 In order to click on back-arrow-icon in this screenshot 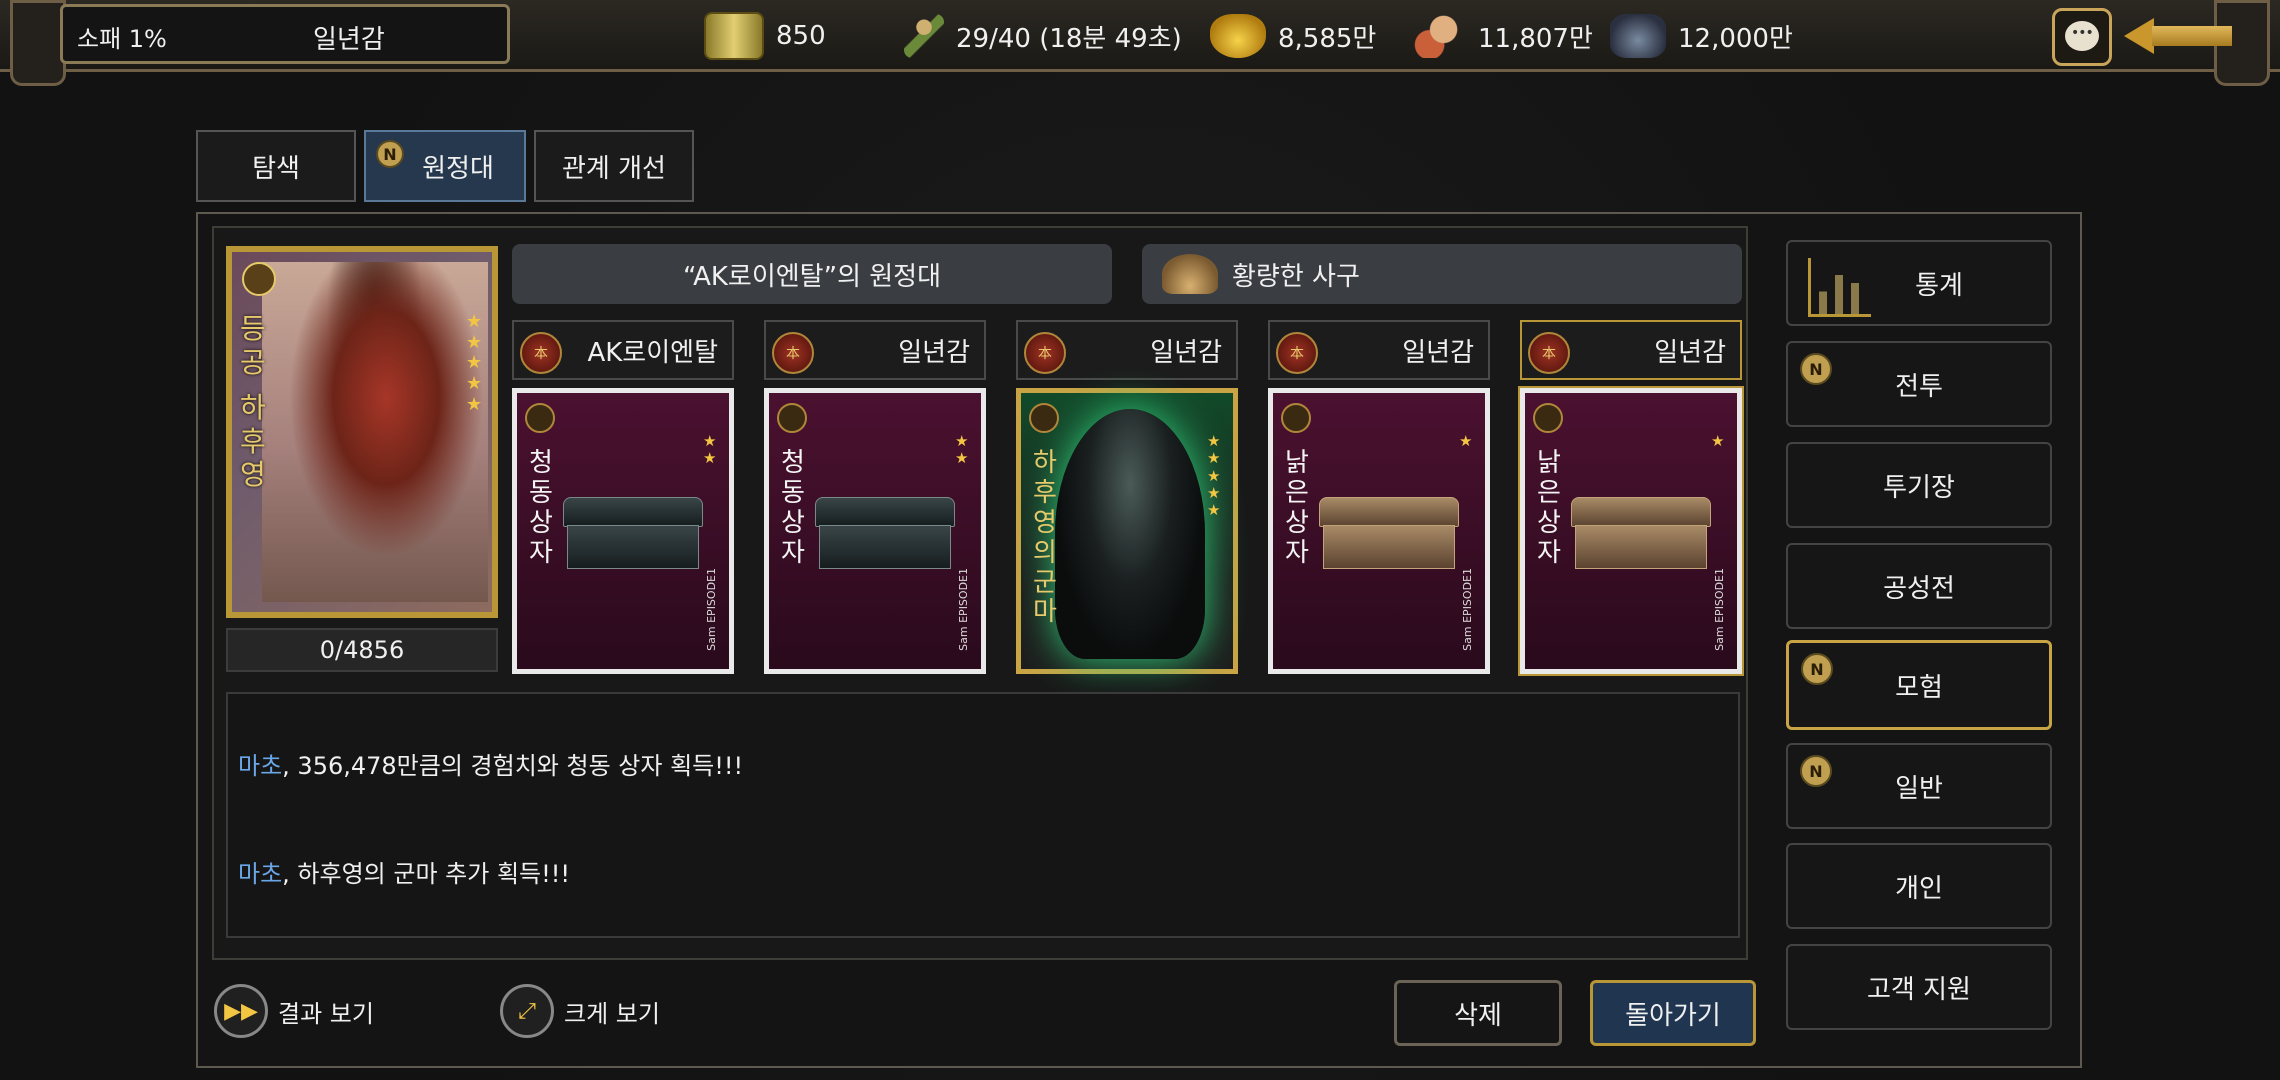, I will do `click(2178, 36)`.